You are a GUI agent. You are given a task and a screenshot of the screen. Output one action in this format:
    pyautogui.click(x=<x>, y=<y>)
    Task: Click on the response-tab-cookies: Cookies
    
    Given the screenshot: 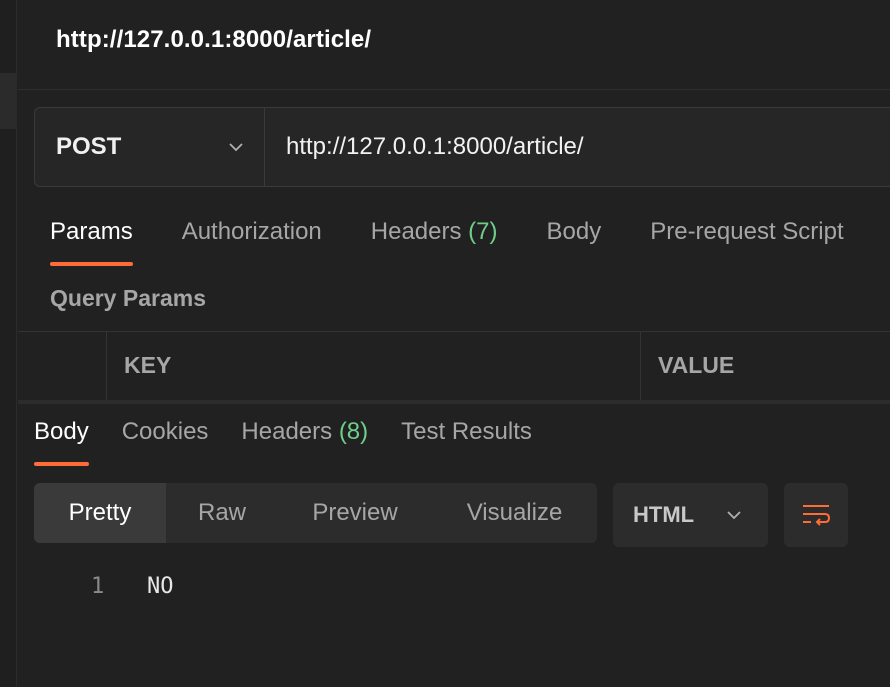 What is the action you would take?
    pyautogui.click(x=165, y=432)
    